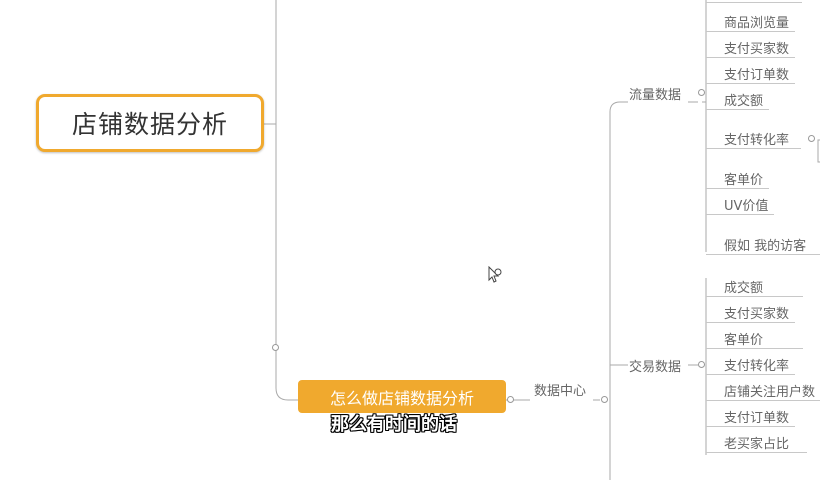  What do you see at coordinates (751, 22) in the screenshot?
I see `list-item: 商品浏览量` at bounding box center [751, 22].